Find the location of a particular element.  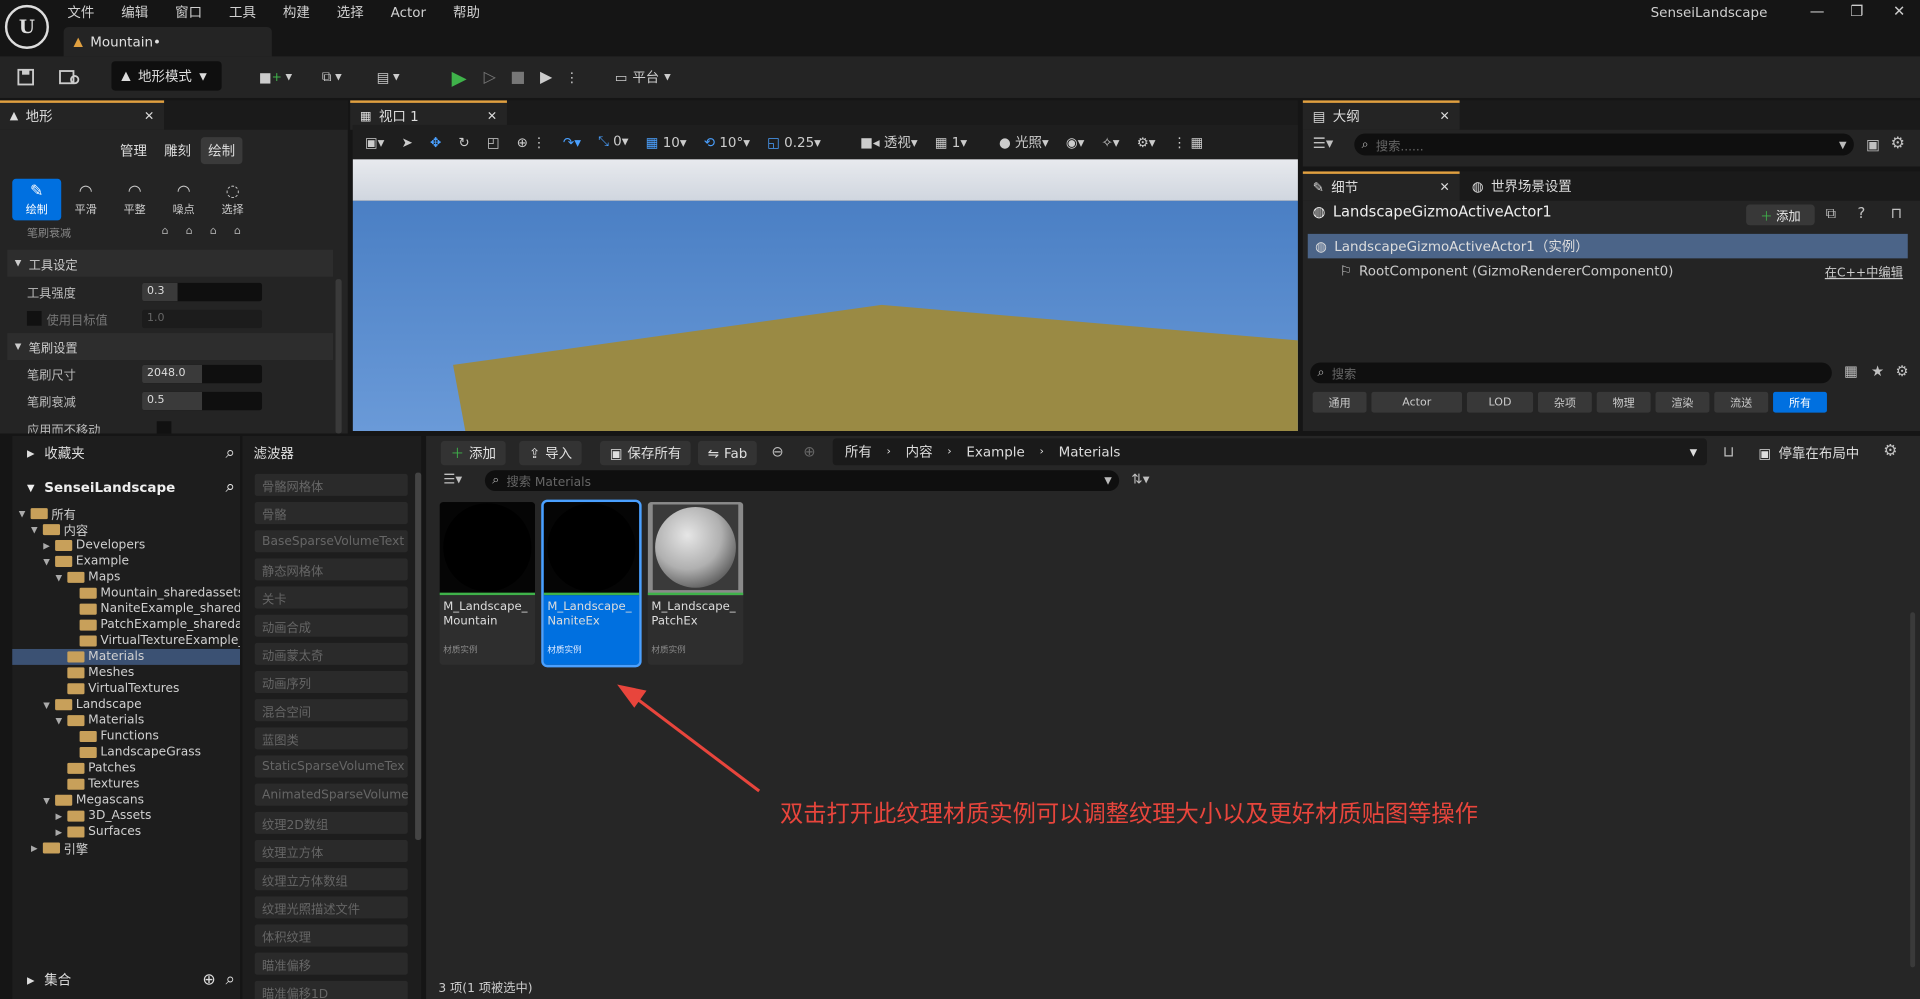

filter-item: StaticSparseVolumeTex is located at coordinates (331, 766).